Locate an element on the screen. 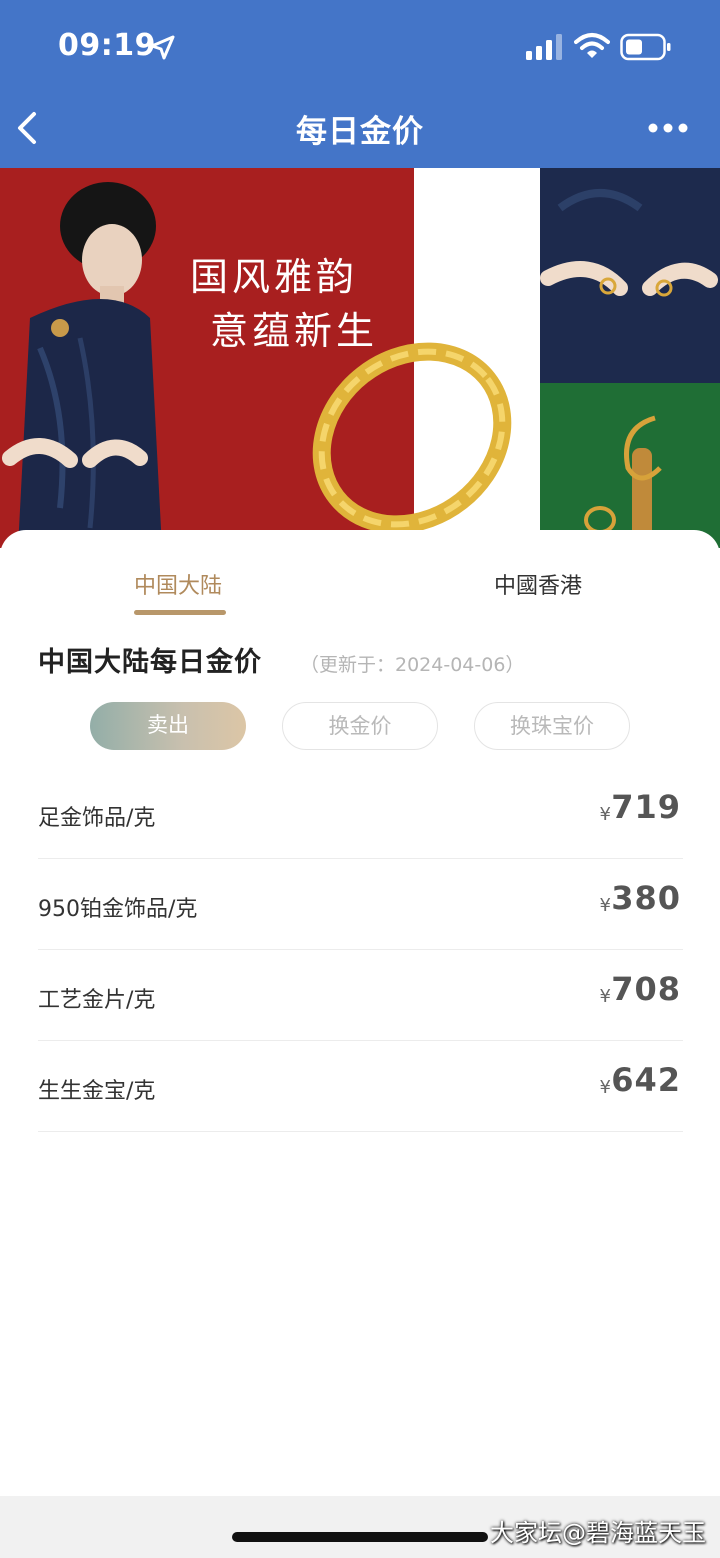 This screenshot has width=720, height=1558. cellular-signal-icon is located at coordinates (544, 47).